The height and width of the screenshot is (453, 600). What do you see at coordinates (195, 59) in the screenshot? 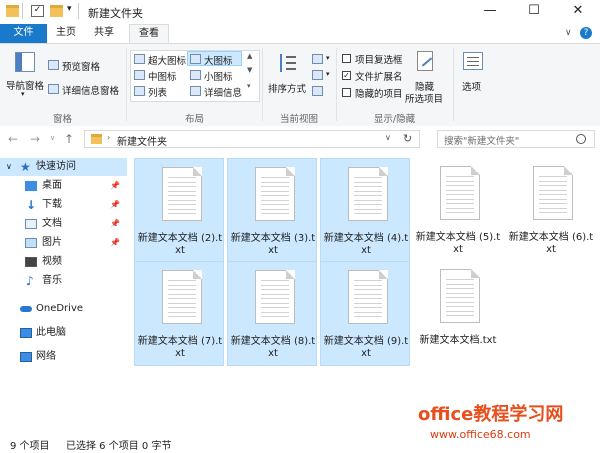
I see `large-icons-icon` at bounding box center [195, 59].